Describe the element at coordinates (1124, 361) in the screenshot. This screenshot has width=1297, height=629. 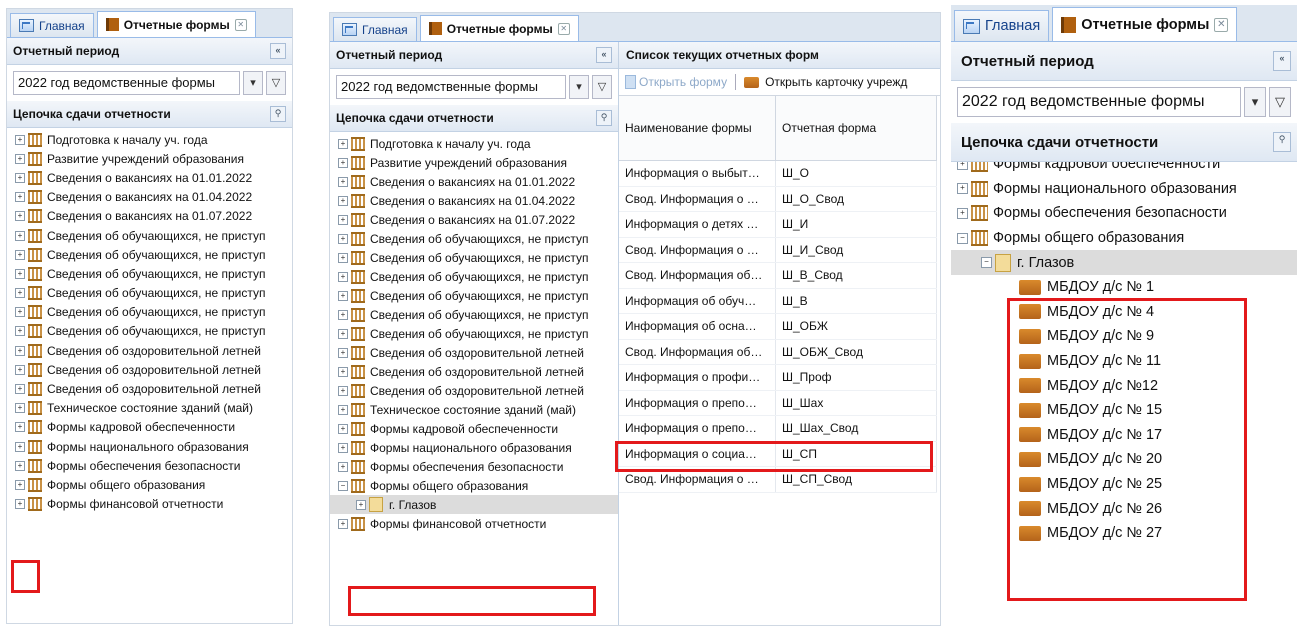
I see `tree-node-school: МБДОУ д/с № 11` at that location.